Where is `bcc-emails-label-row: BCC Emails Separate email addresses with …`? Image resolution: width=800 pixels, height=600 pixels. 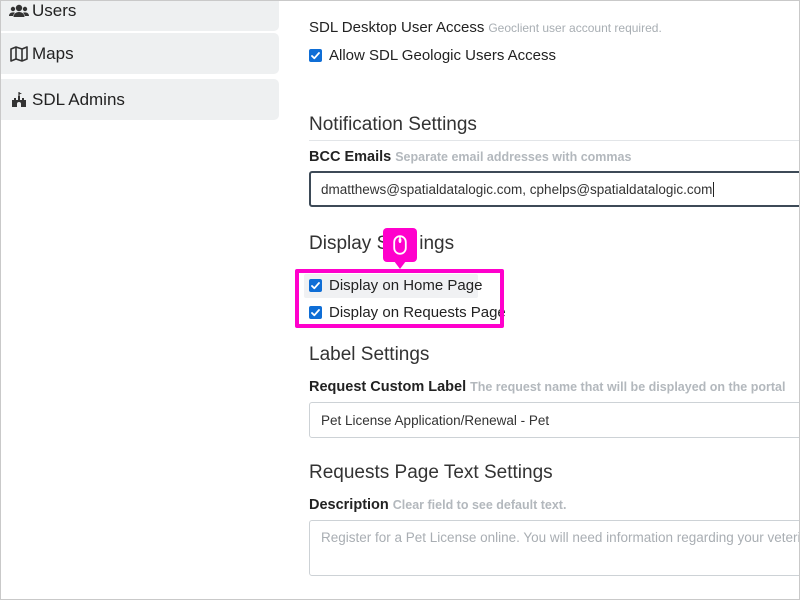
bcc-emails-label-row: BCC Emails Separate email addresses with … is located at coordinates (470, 157).